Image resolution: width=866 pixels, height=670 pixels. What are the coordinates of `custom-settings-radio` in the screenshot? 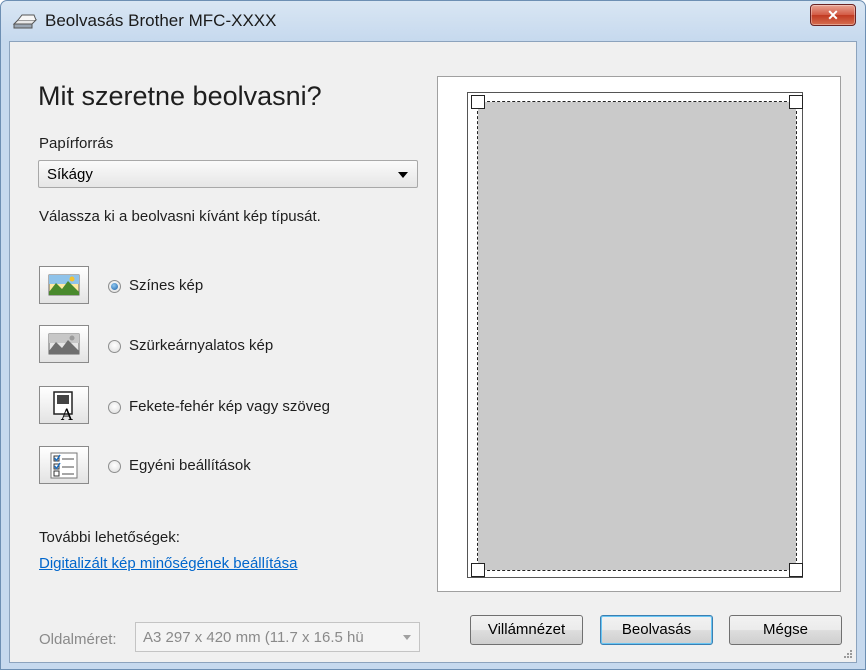 It's located at (114, 466).